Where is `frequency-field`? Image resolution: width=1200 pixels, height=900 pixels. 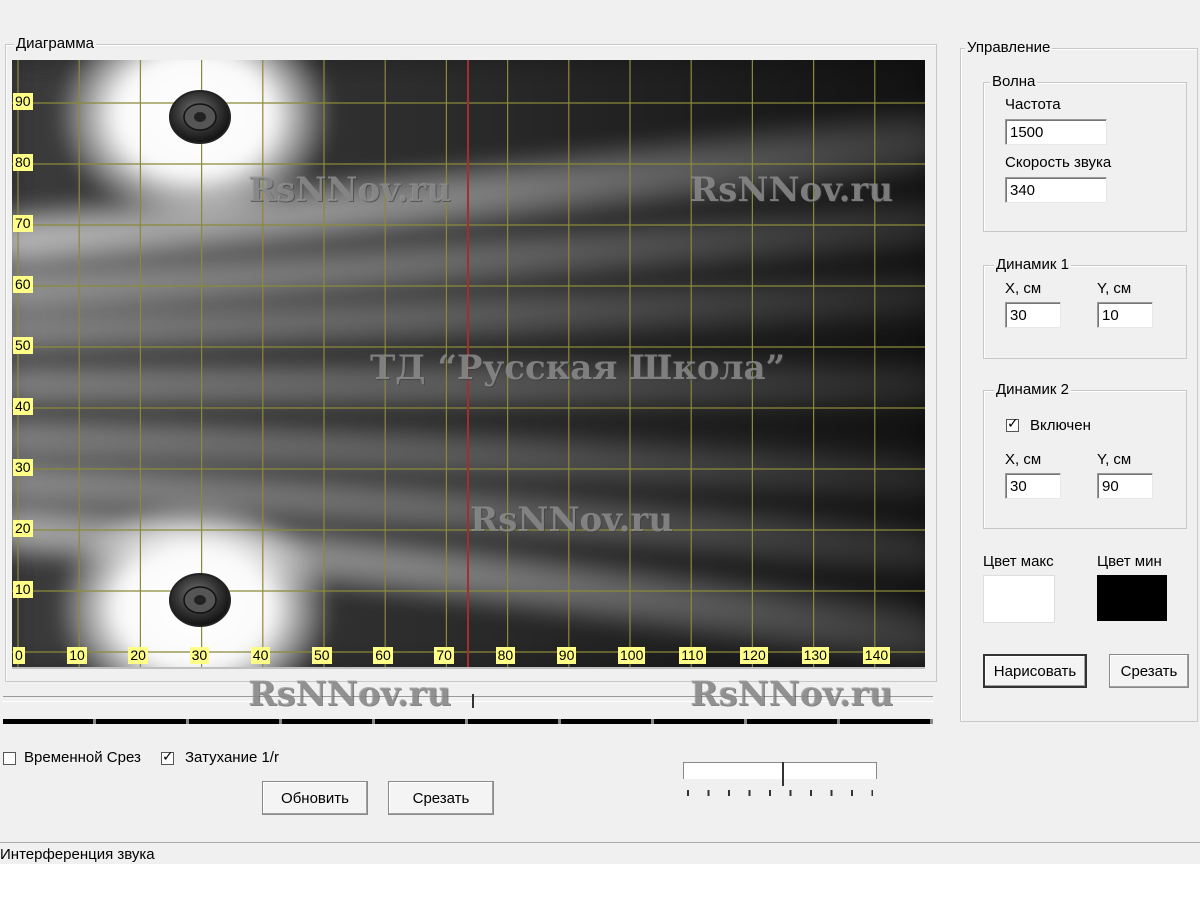 frequency-field is located at coordinates (1056, 132).